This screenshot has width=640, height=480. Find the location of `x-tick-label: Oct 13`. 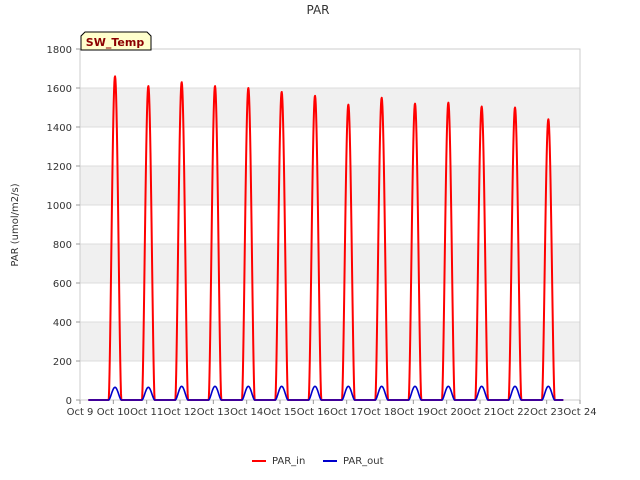

x-tick-label: Oct 13 is located at coordinates (213, 412).